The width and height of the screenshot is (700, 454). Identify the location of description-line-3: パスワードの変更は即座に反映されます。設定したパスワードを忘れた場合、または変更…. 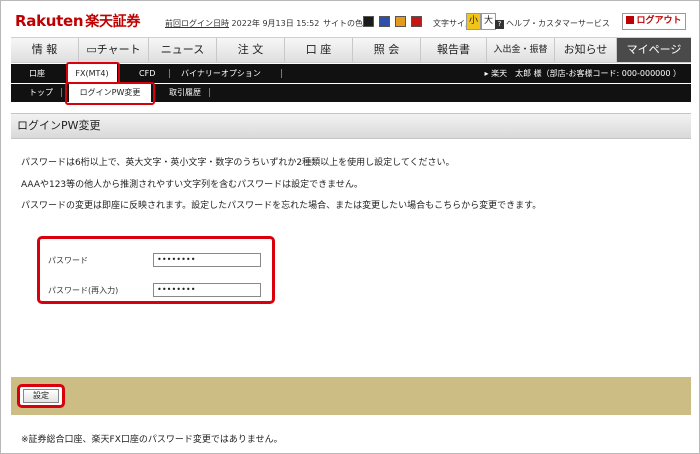
(281, 206).